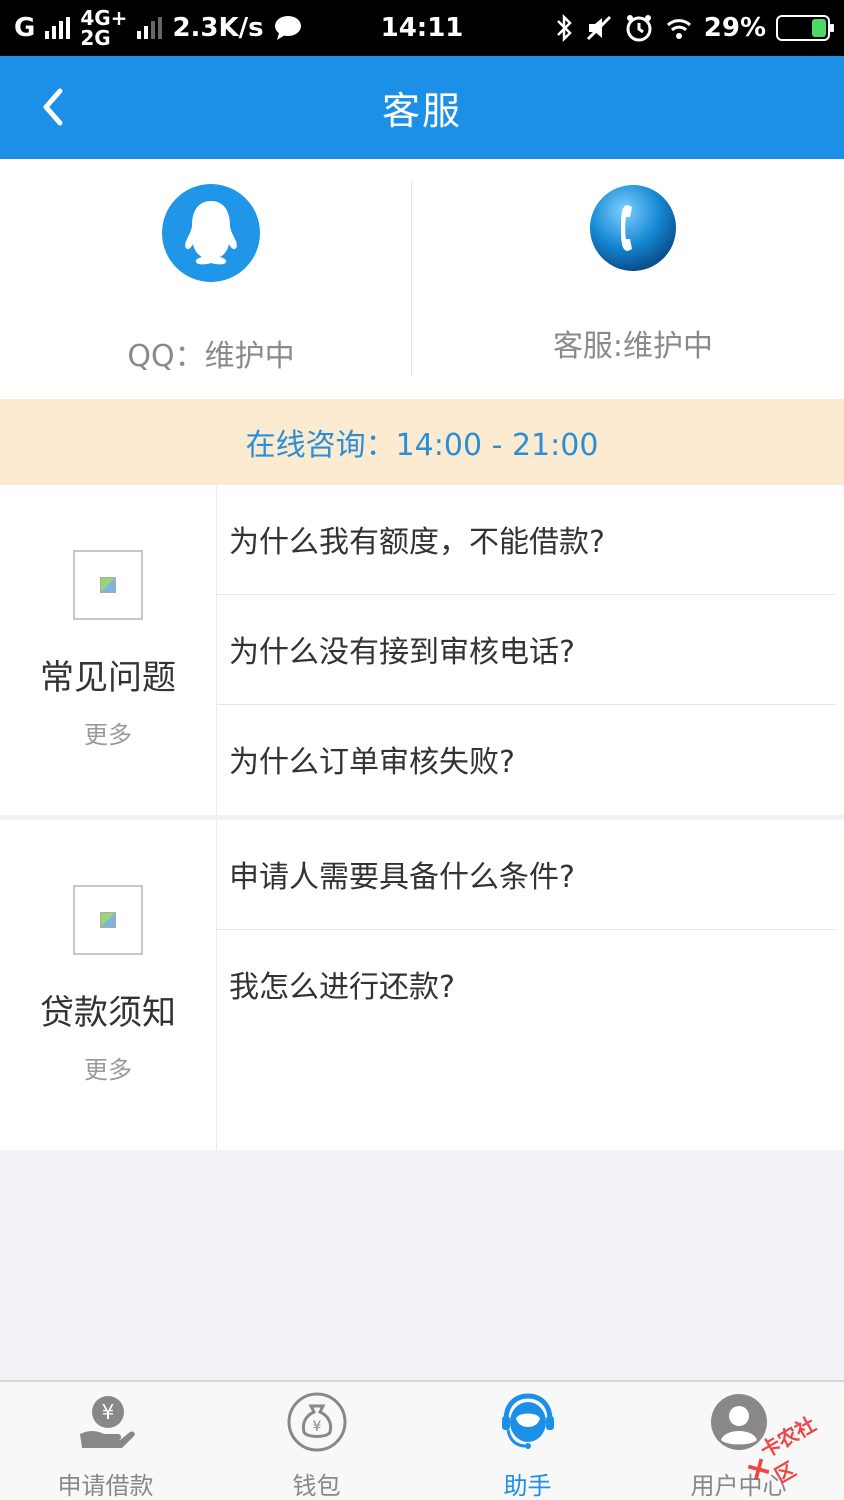 The width and height of the screenshot is (844, 1500). I want to click on money-bag-icon: ¥, so click(317, 1422).